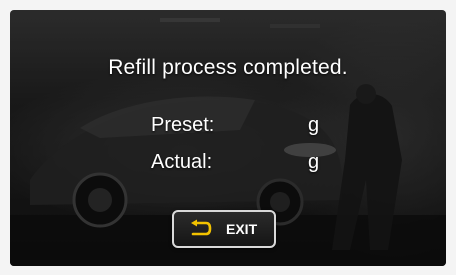 This screenshot has width=456, height=275. What do you see at coordinates (228, 164) in the screenshot?
I see `actual-row: Actual: g` at bounding box center [228, 164].